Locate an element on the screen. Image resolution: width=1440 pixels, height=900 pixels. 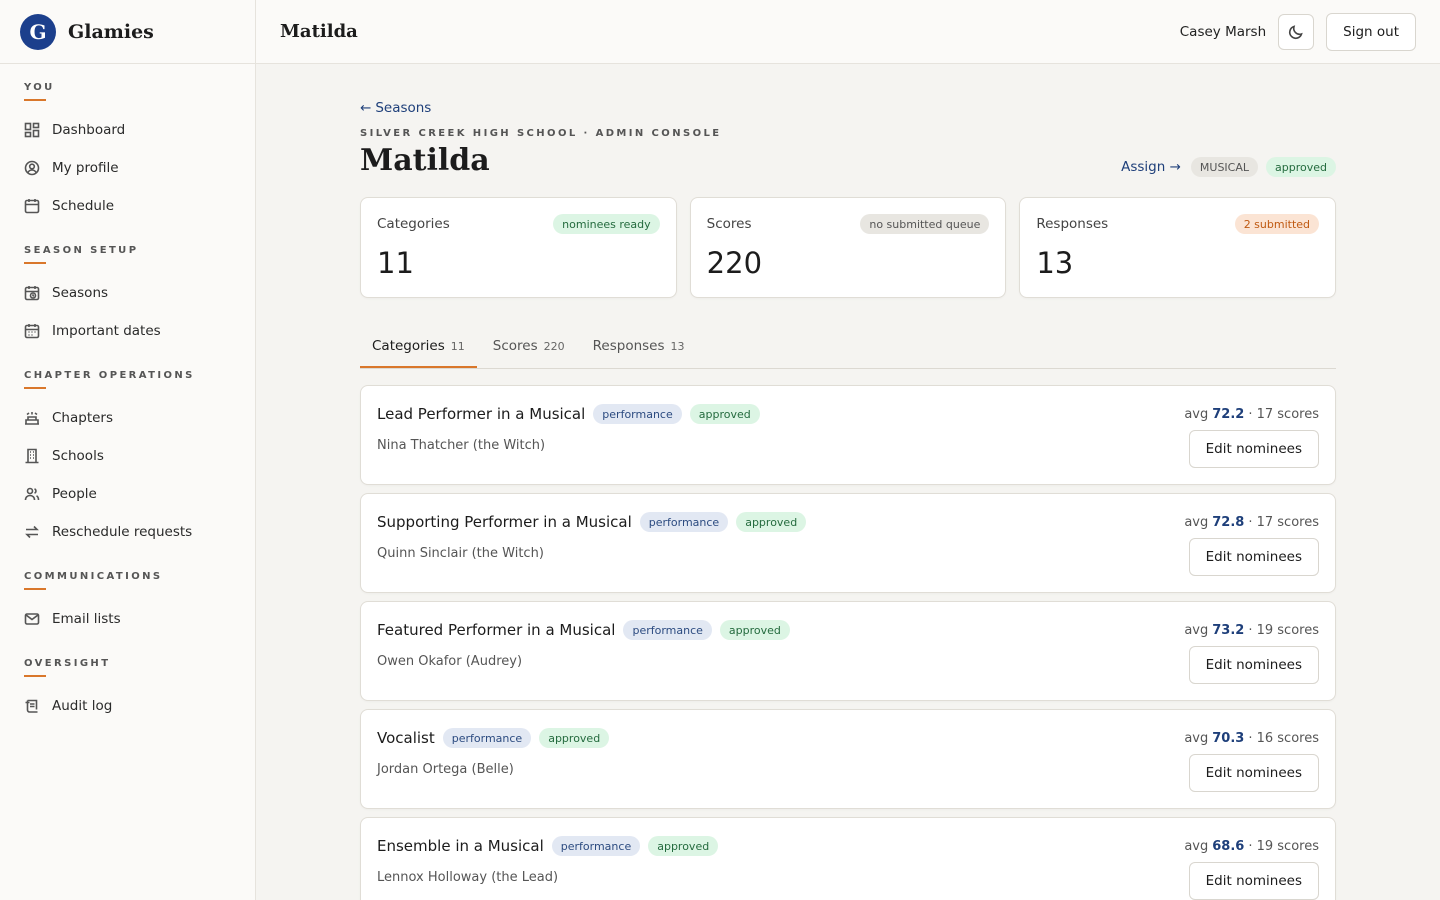
nominee-name: Lennox Holloway (the Lead) is located at coordinates (468, 877).